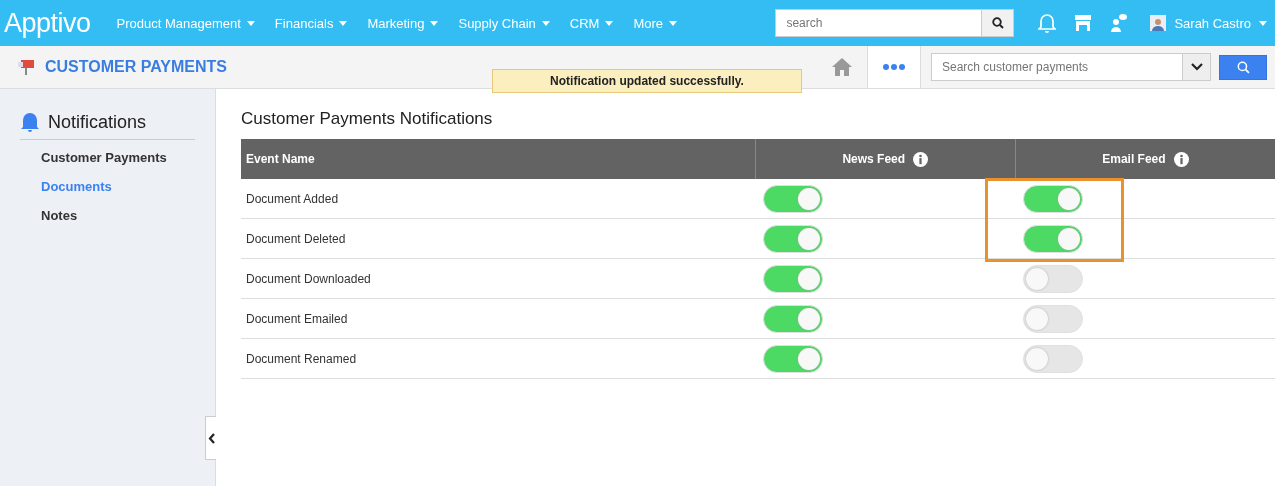  What do you see at coordinates (403, 23) in the screenshot?
I see `nav-menu-item: Marketing` at bounding box center [403, 23].